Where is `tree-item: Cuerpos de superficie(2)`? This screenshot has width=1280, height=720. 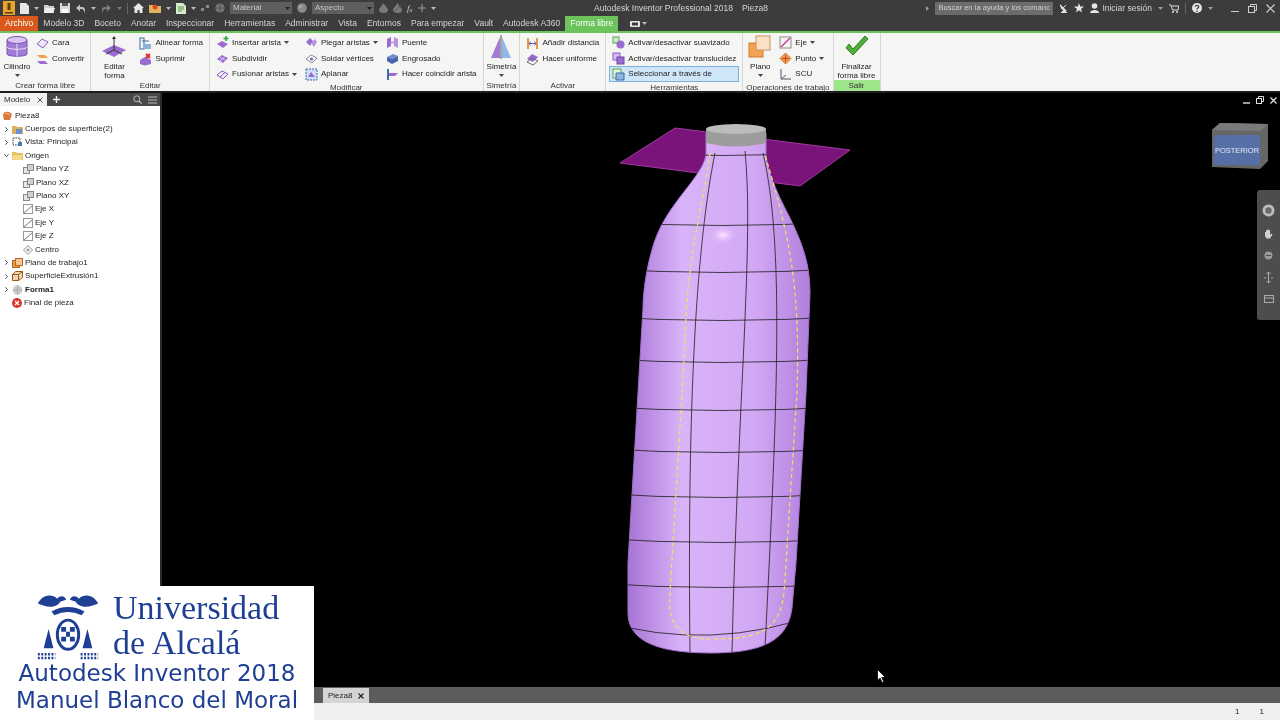
tree-item: Cuerpos de superficie(2) is located at coordinates (69, 129).